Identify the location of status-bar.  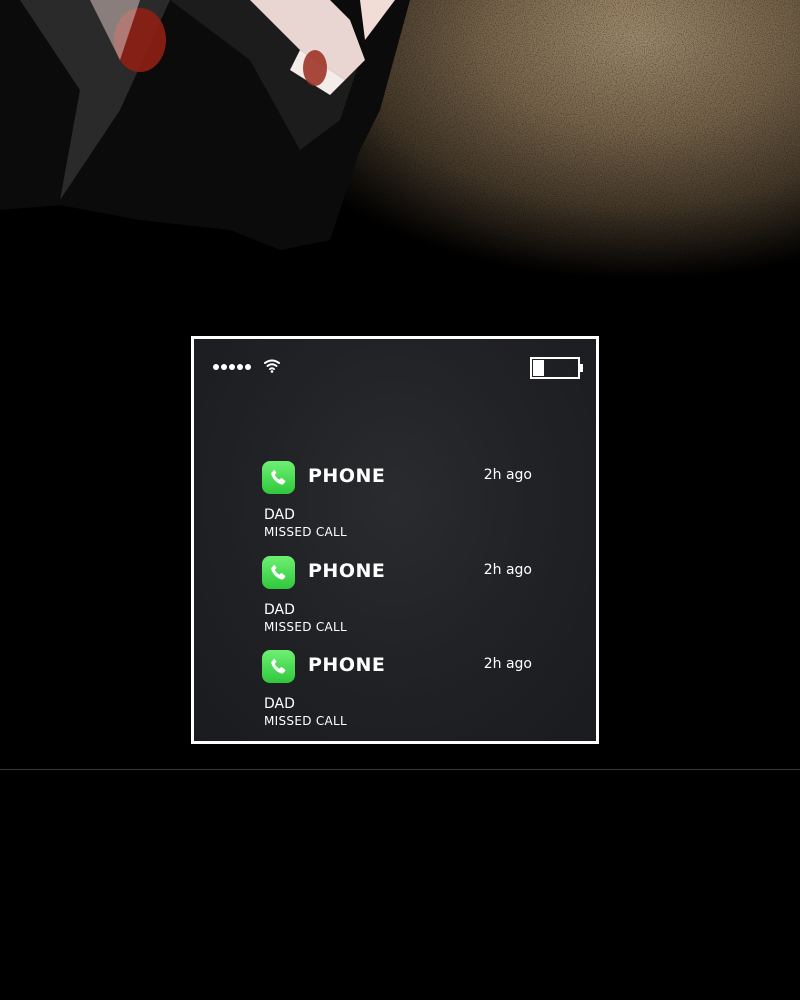
(395, 359).